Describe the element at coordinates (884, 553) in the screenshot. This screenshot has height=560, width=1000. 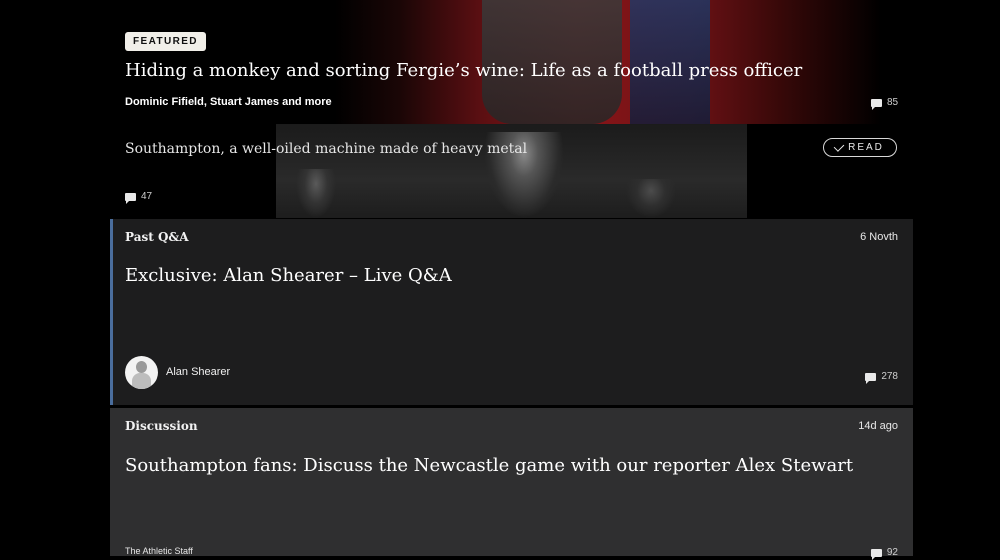
I see `discussion-card-comment-count: 92` at that location.